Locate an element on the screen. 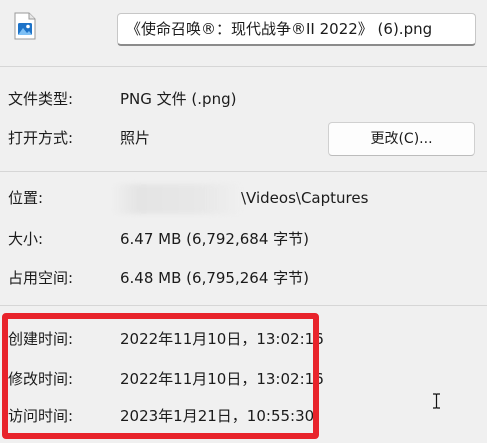 Image resolution: width=487 pixels, height=443 pixels. file-type-value: PNG 文件 (.png) is located at coordinates (178, 99).